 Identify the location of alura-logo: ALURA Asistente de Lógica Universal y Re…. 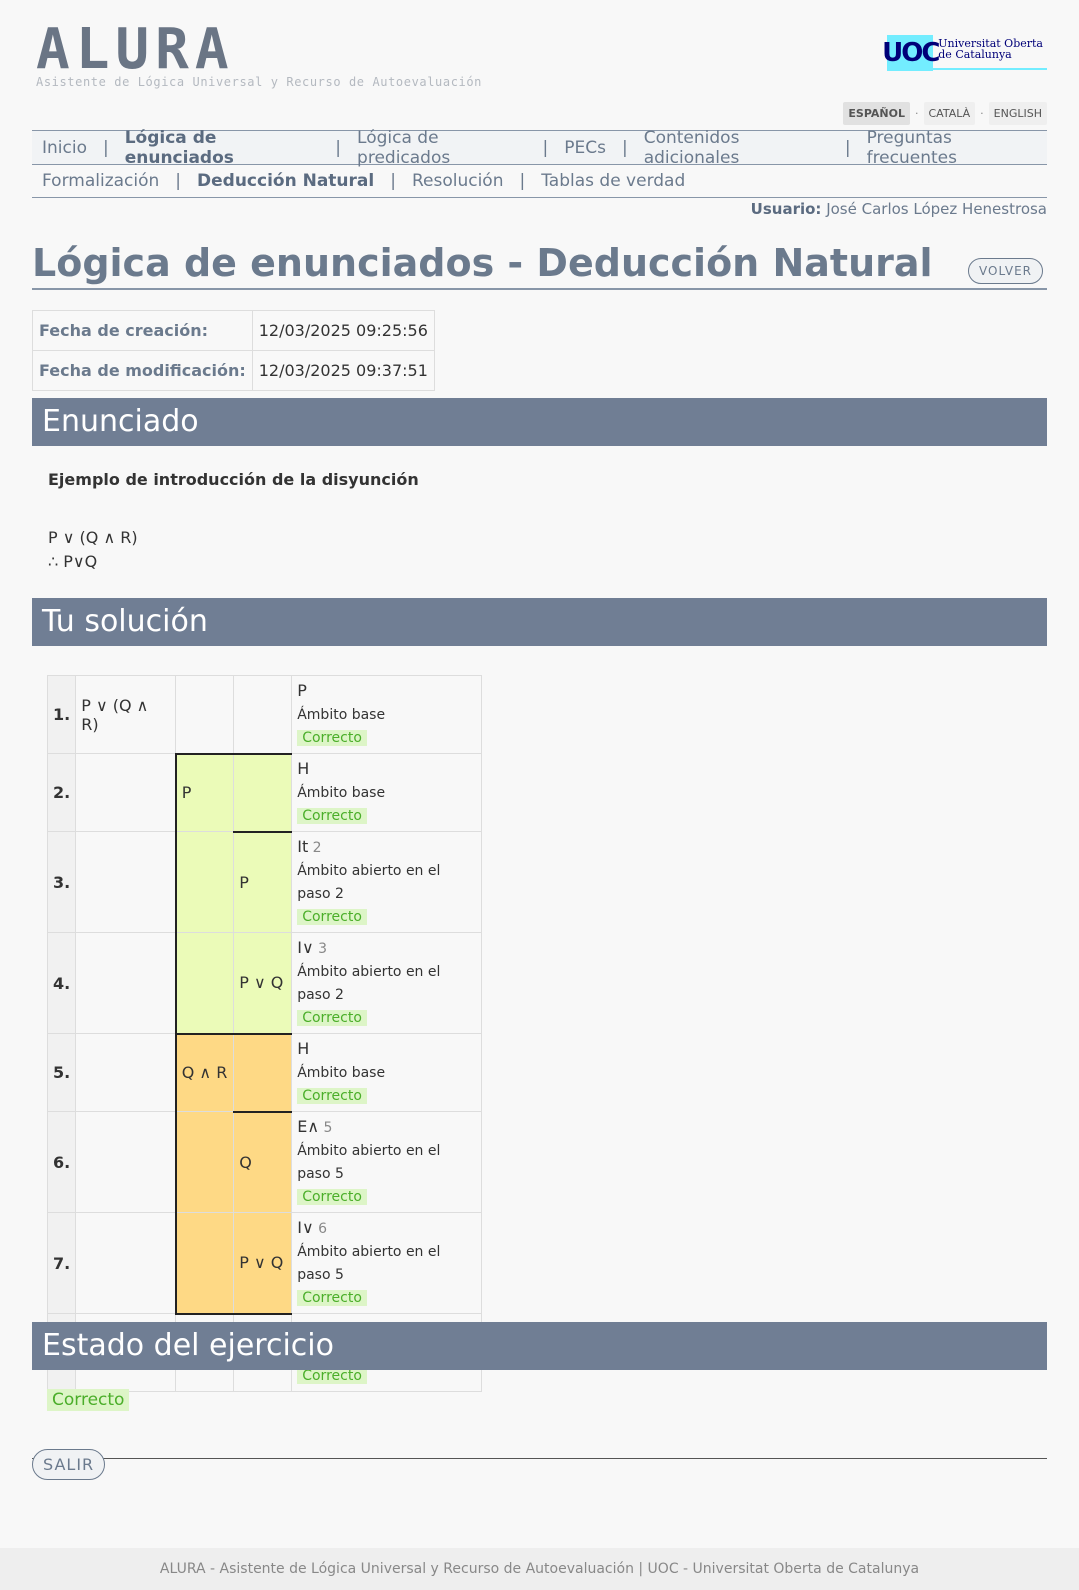
(259, 53).